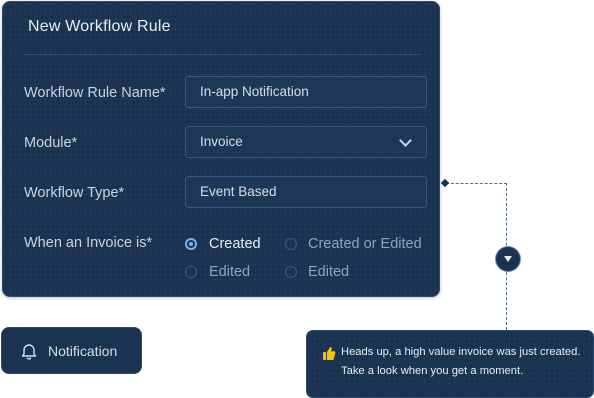 The height and width of the screenshot is (398, 594). What do you see at coordinates (329, 272) in the screenshot?
I see `option-edited-2-label: Edited` at bounding box center [329, 272].